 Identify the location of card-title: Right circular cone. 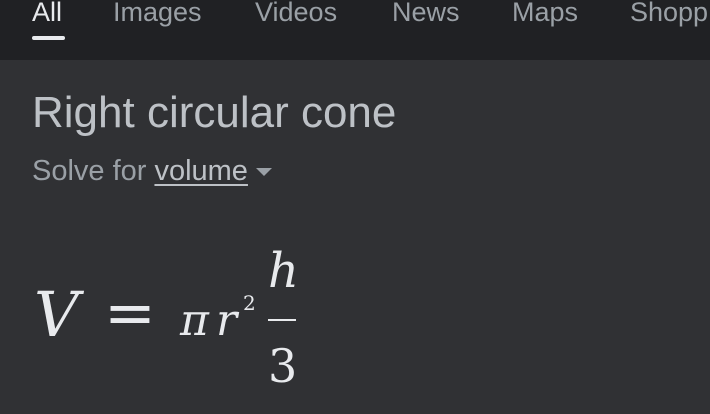
(214, 112).